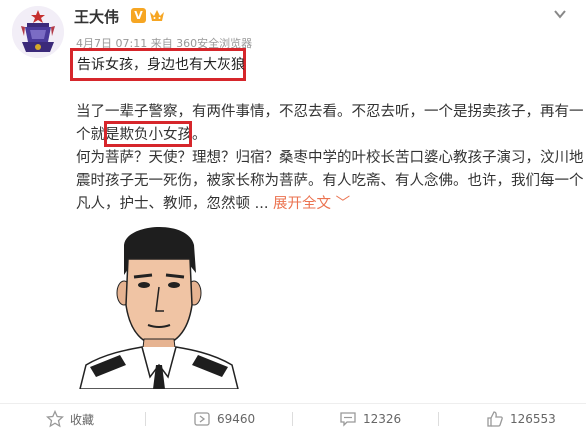 Image resolution: width=586 pixels, height=435 pixels. I want to click on repost-icon, so click(202, 419).